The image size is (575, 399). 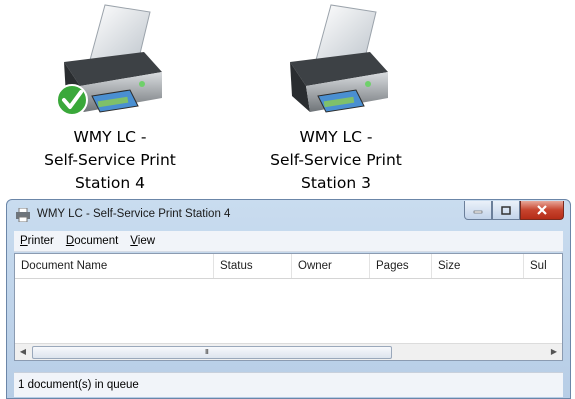 I want to click on scroll-right-icon: ▶, so click(x=554, y=352).